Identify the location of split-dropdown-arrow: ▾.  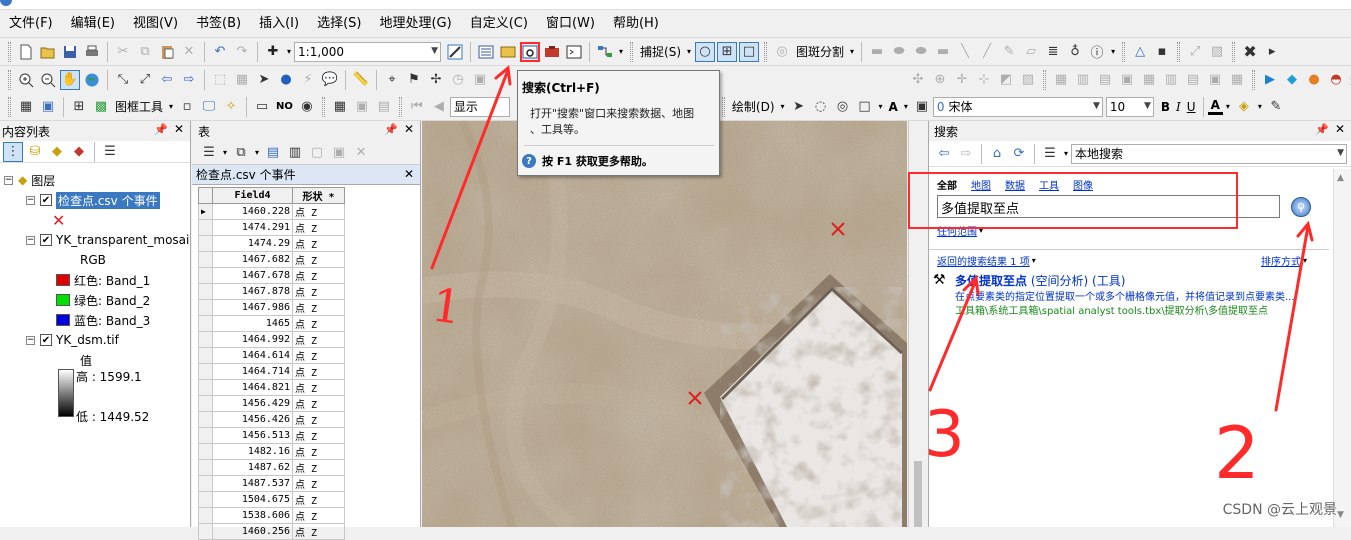
(852, 51).